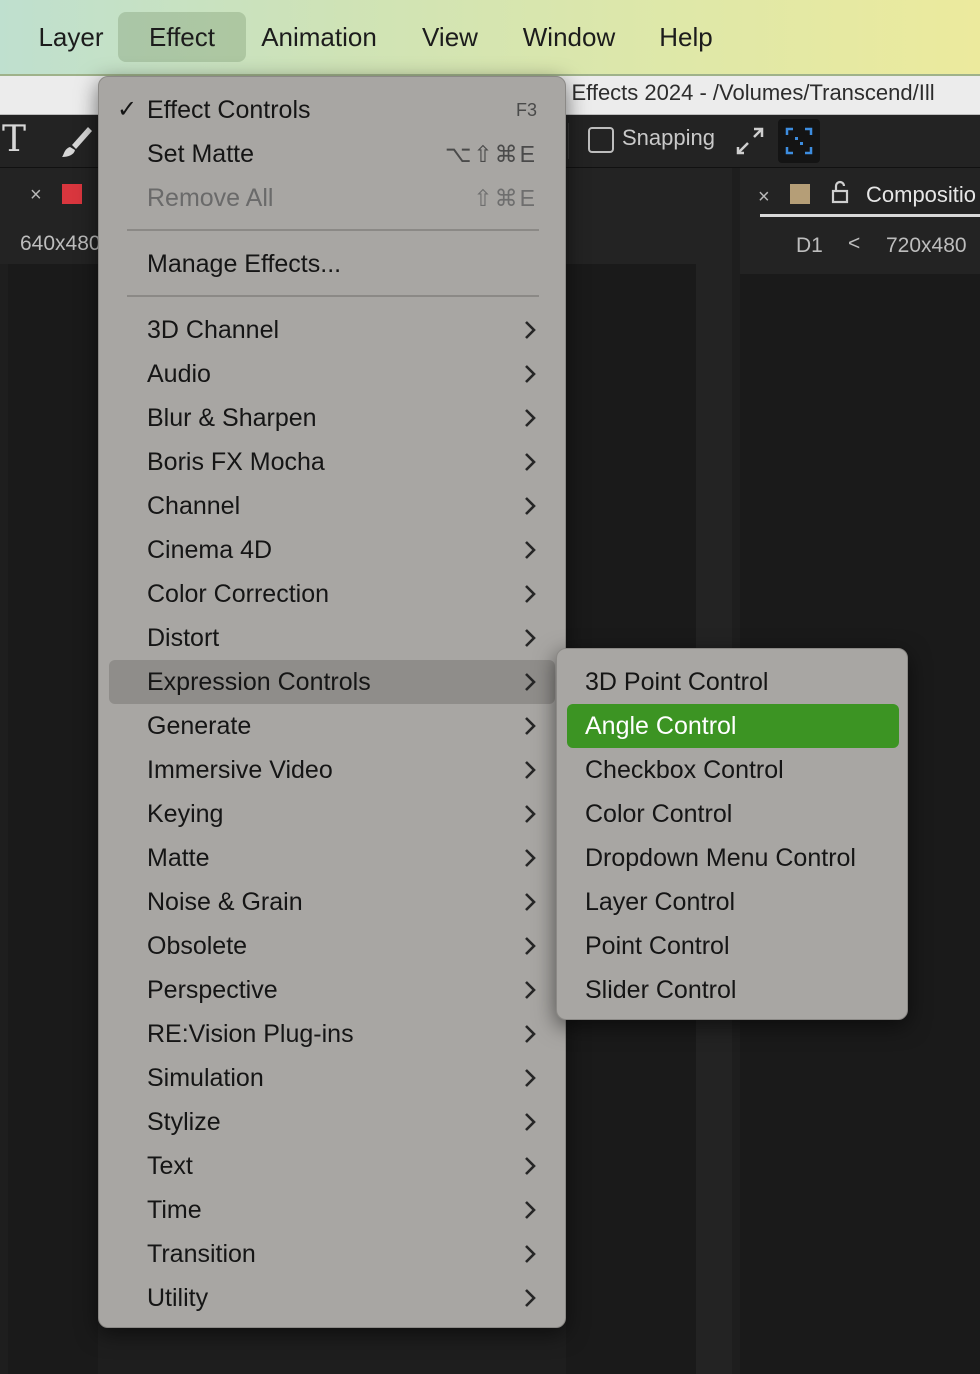 This screenshot has width=980, height=1374. What do you see at coordinates (926, 245) in the screenshot?
I see `composition-resolution: 720x480` at bounding box center [926, 245].